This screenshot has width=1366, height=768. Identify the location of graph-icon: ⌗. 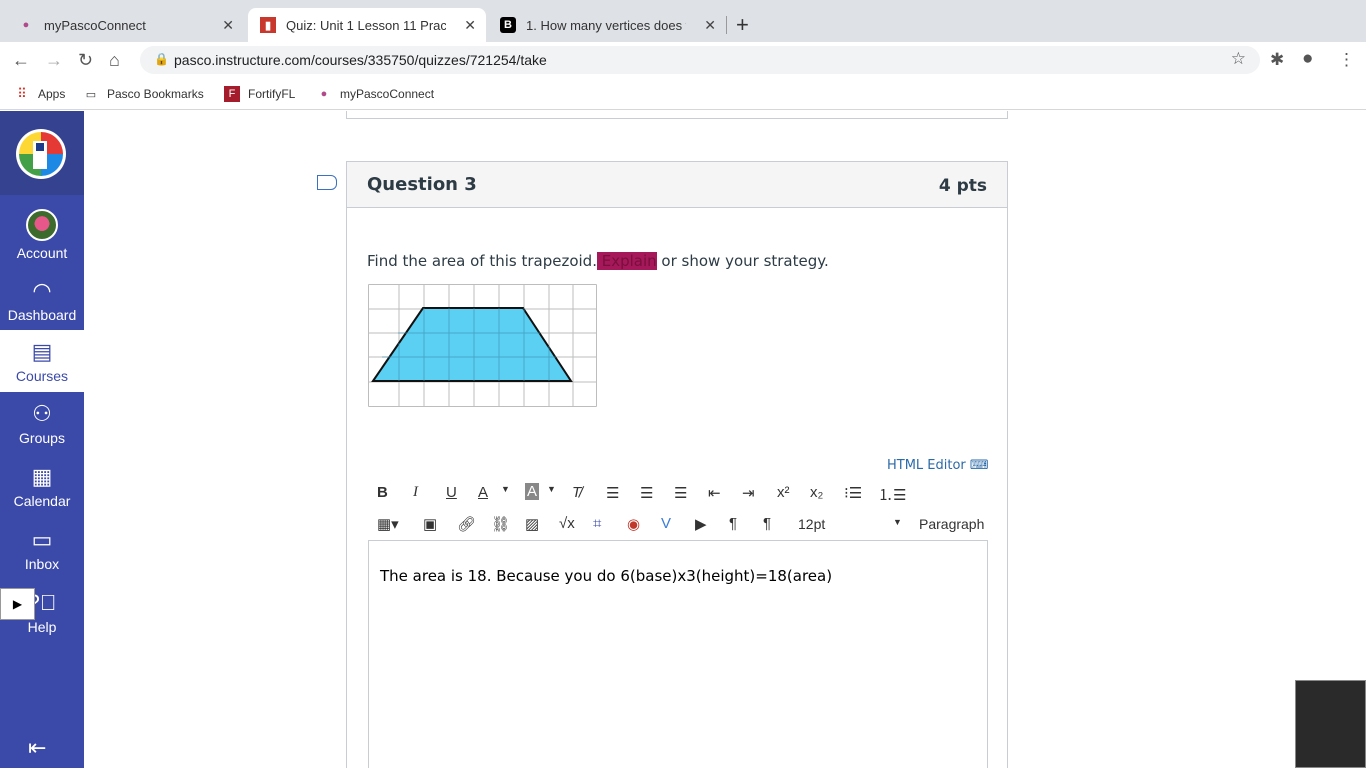
(597, 523).